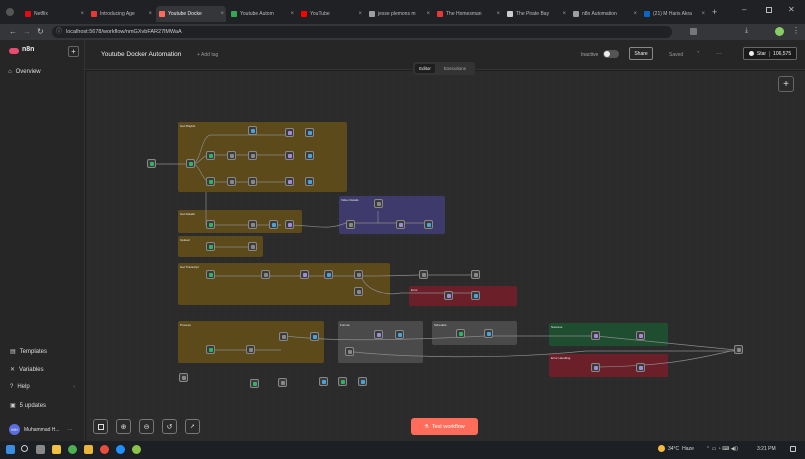 The image size is (805, 459). What do you see at coordinates (399, 14) in the screenshot?
I see `browser-tab: jesse plemons m ×` at bounding box center [399, 14].